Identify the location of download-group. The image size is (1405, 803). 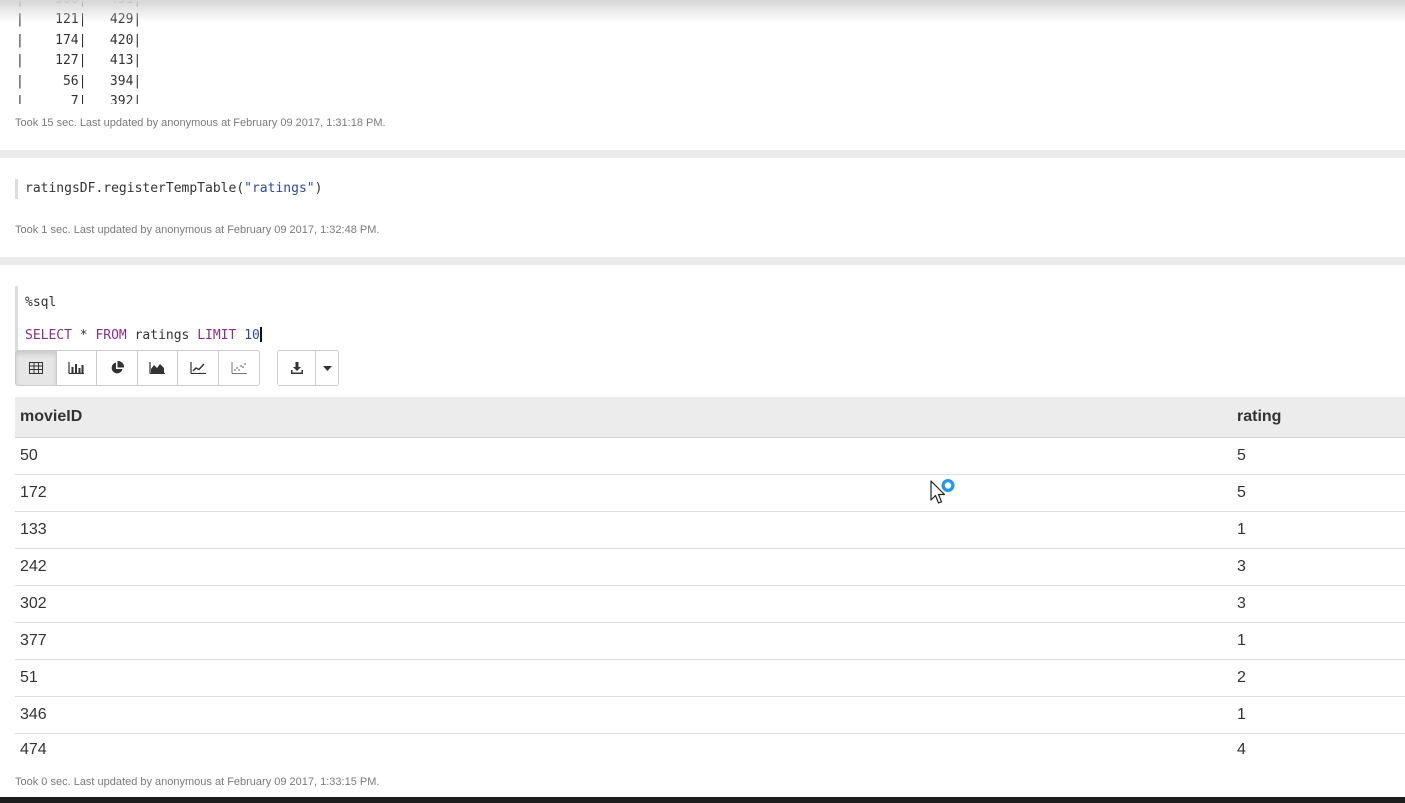
(308, 368).